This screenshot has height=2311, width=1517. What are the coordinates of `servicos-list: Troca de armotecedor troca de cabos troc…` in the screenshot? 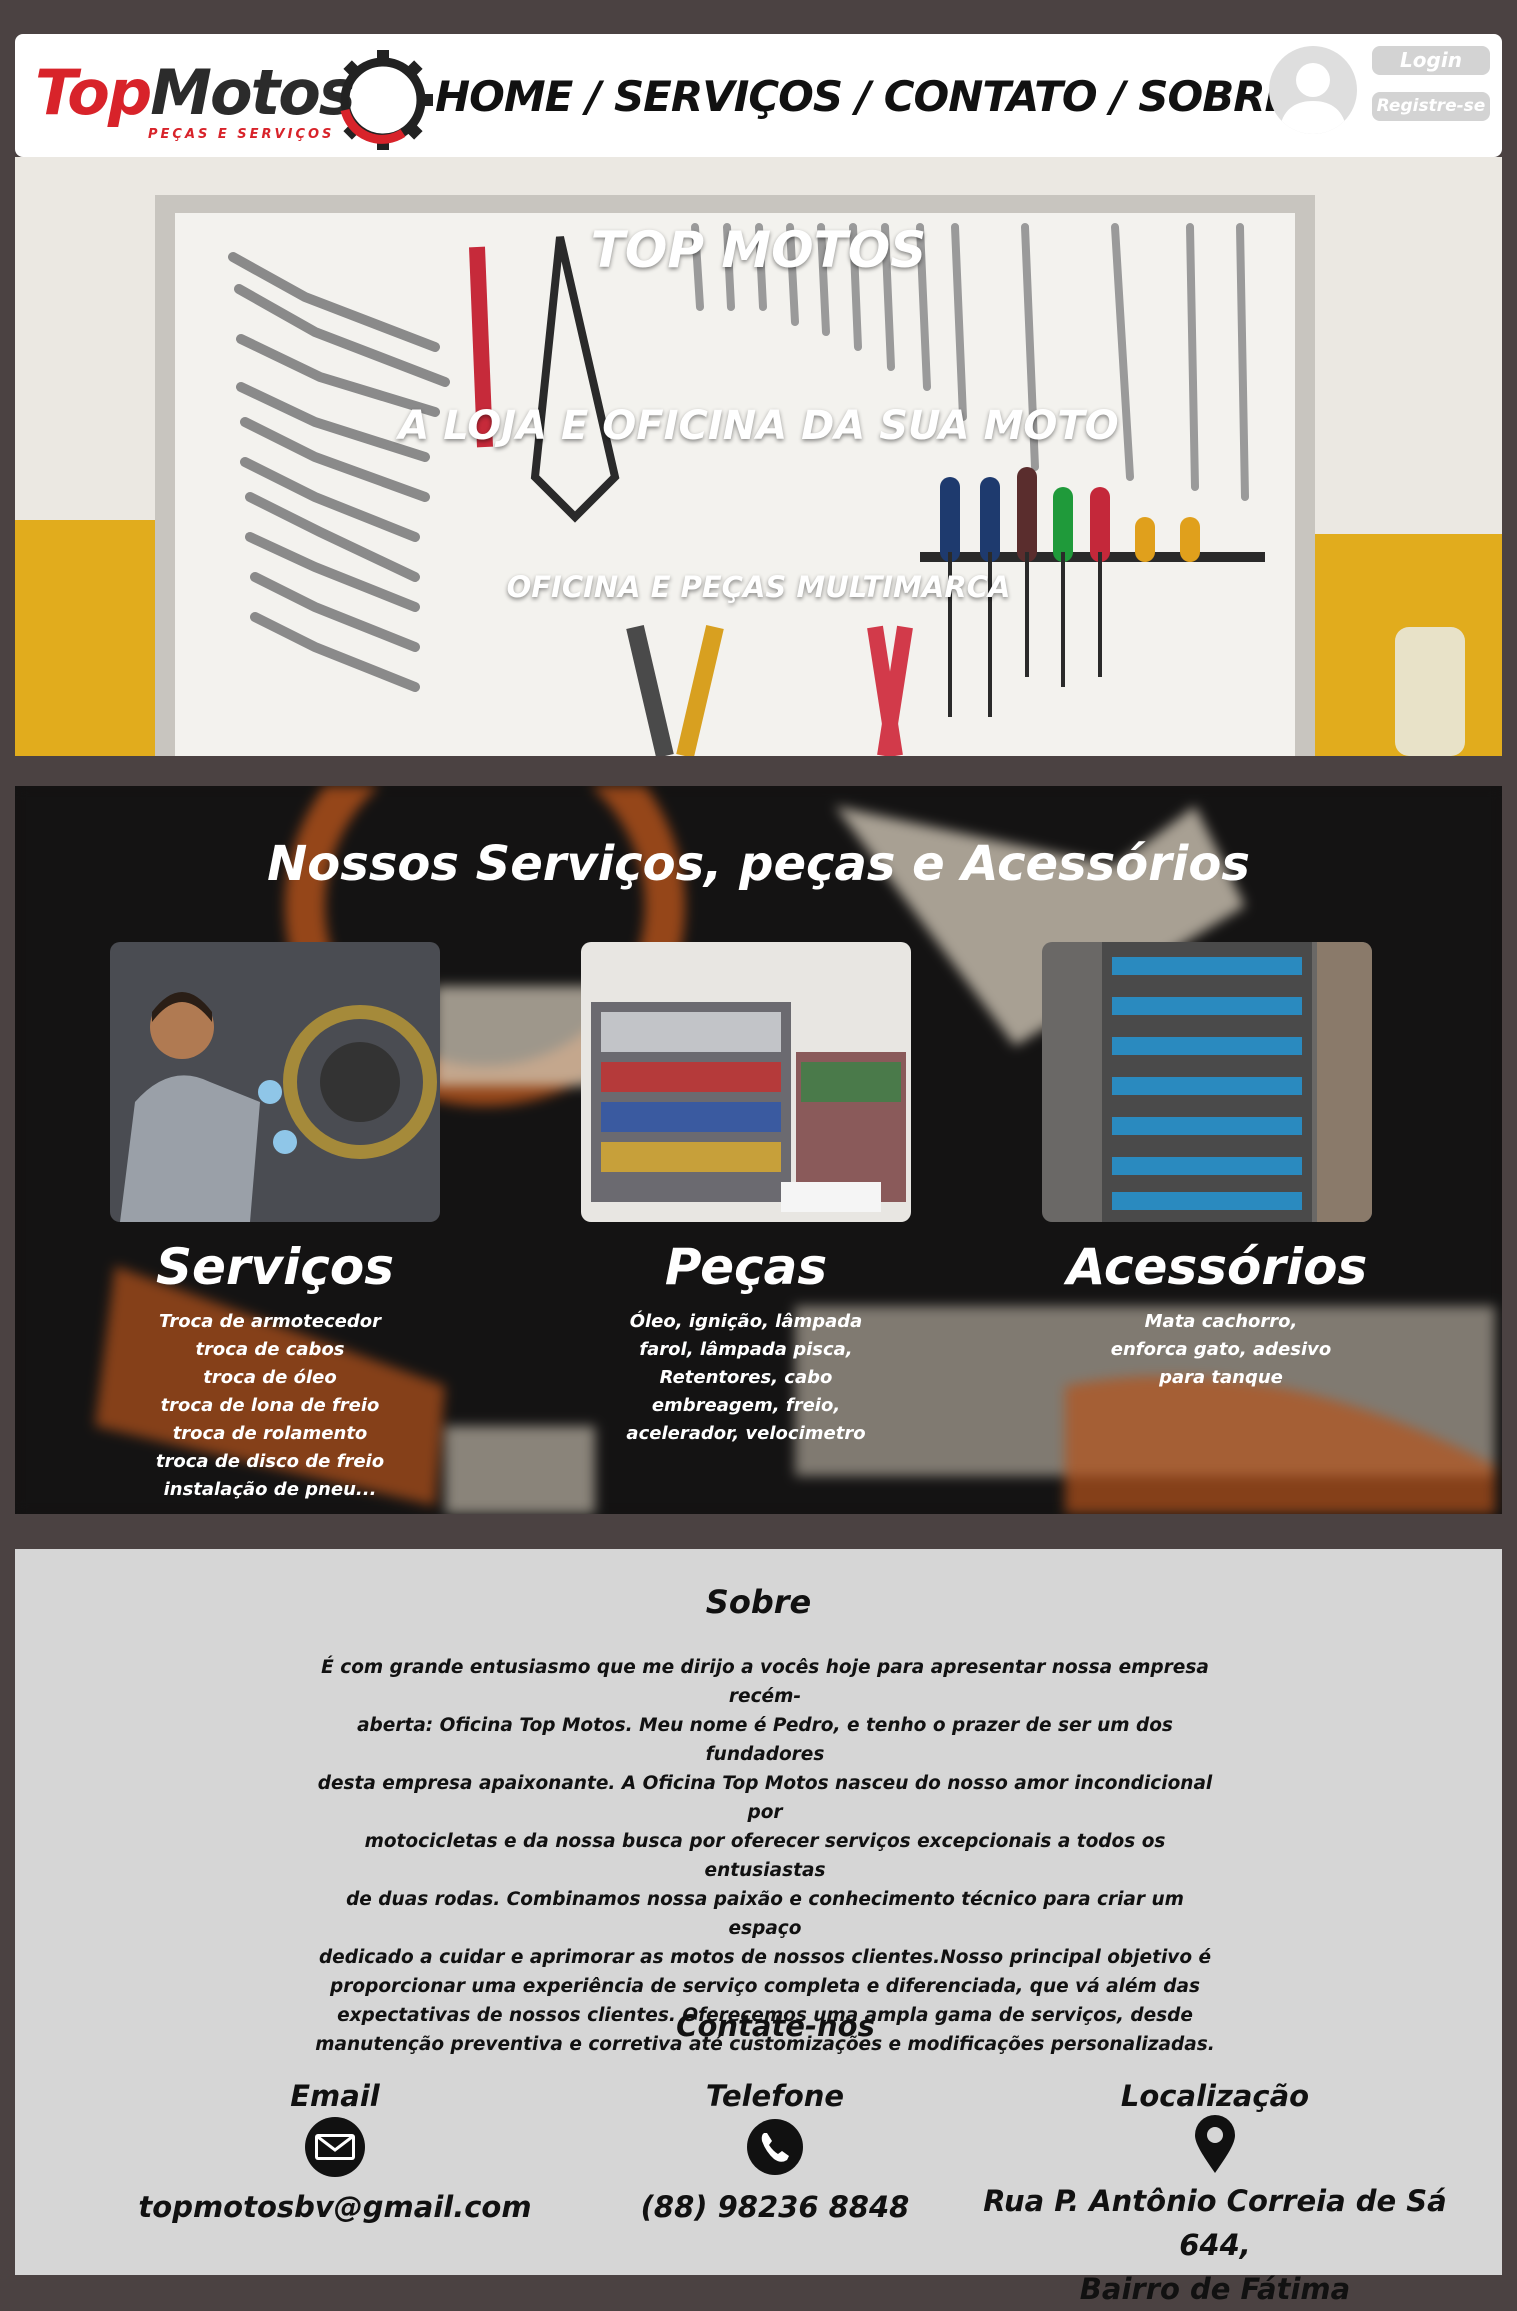 It's located at (270, 1406).